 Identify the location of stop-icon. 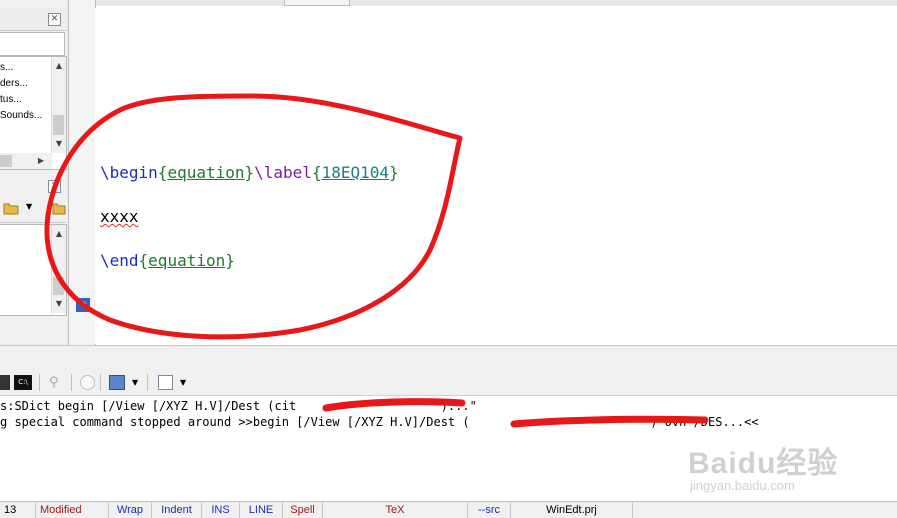
(87, 382).